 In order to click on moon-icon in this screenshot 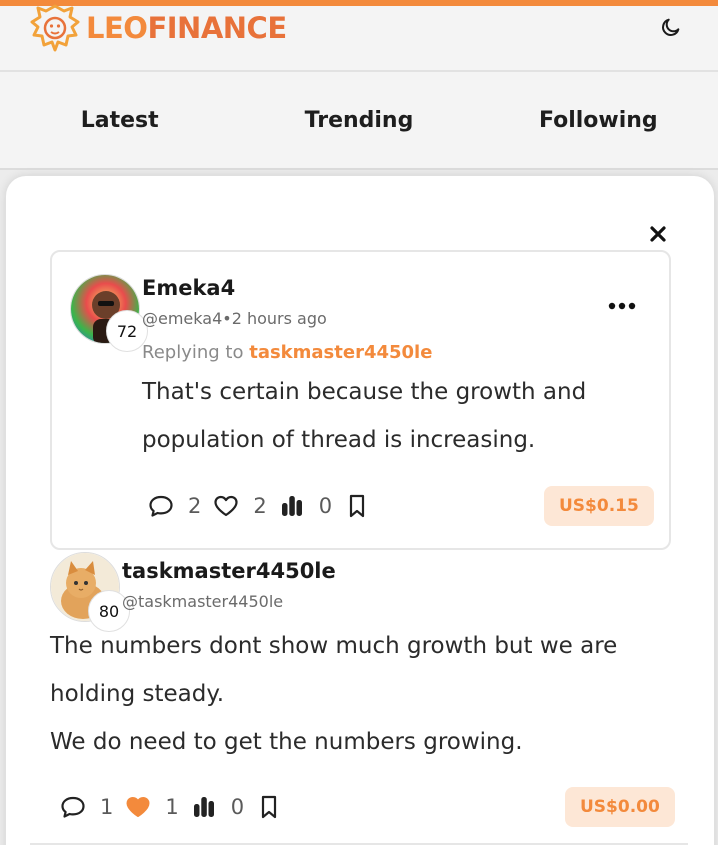, I will do `click(671, 27)`.